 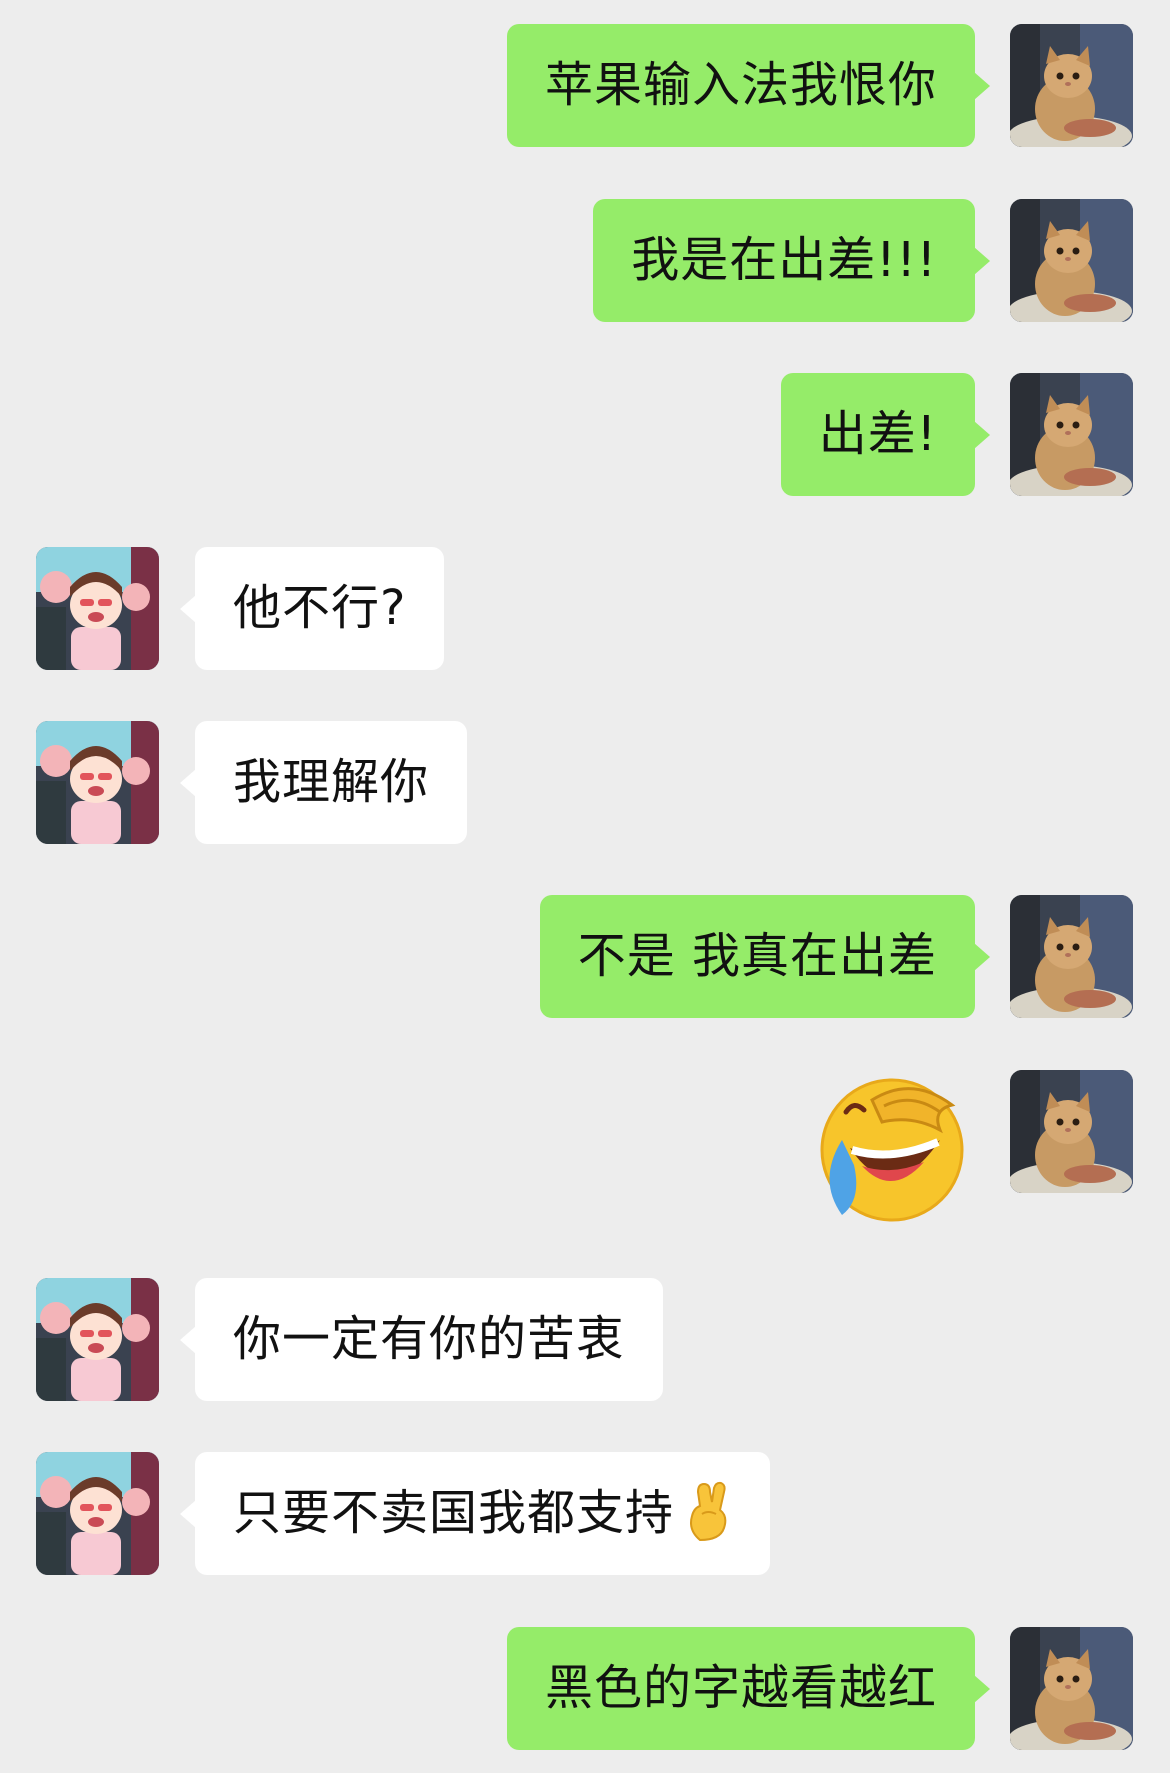 I want to click on message-text: 我理解你, so click(x=331, y=782).